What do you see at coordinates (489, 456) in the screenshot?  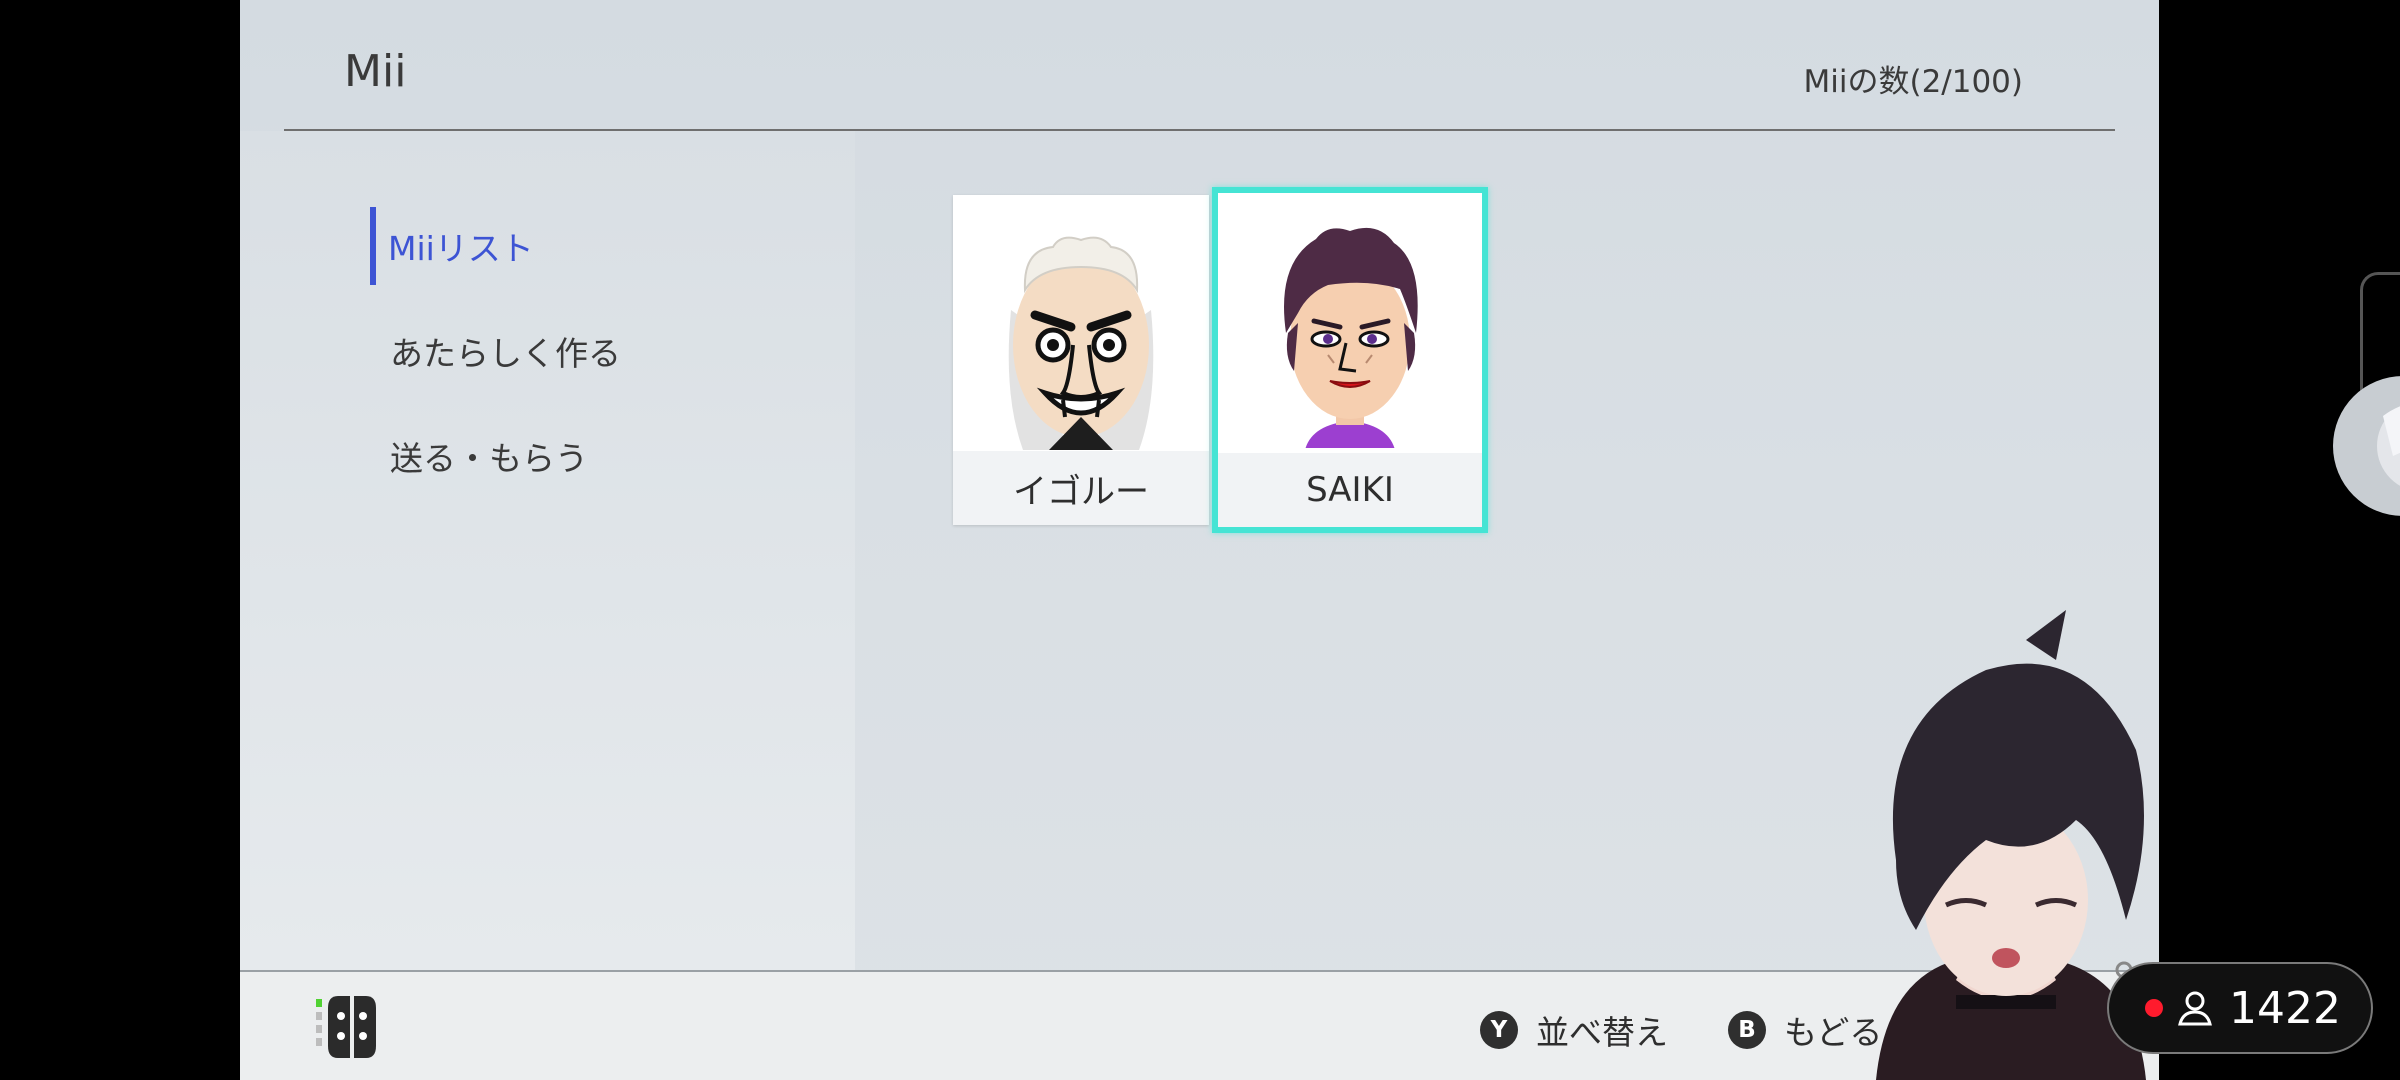 I see `sidebar-item-send-receive: 送る・もらう` at bounding box center [489, 456].